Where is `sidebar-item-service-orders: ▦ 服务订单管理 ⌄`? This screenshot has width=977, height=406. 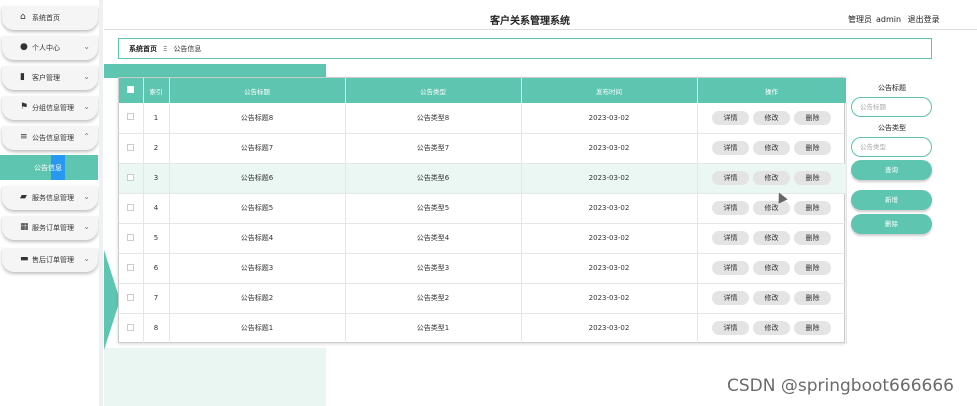
sidebar-item-service-orders: ▦ 服务订单管理 ⌄ is located at coordinates (50, 228).